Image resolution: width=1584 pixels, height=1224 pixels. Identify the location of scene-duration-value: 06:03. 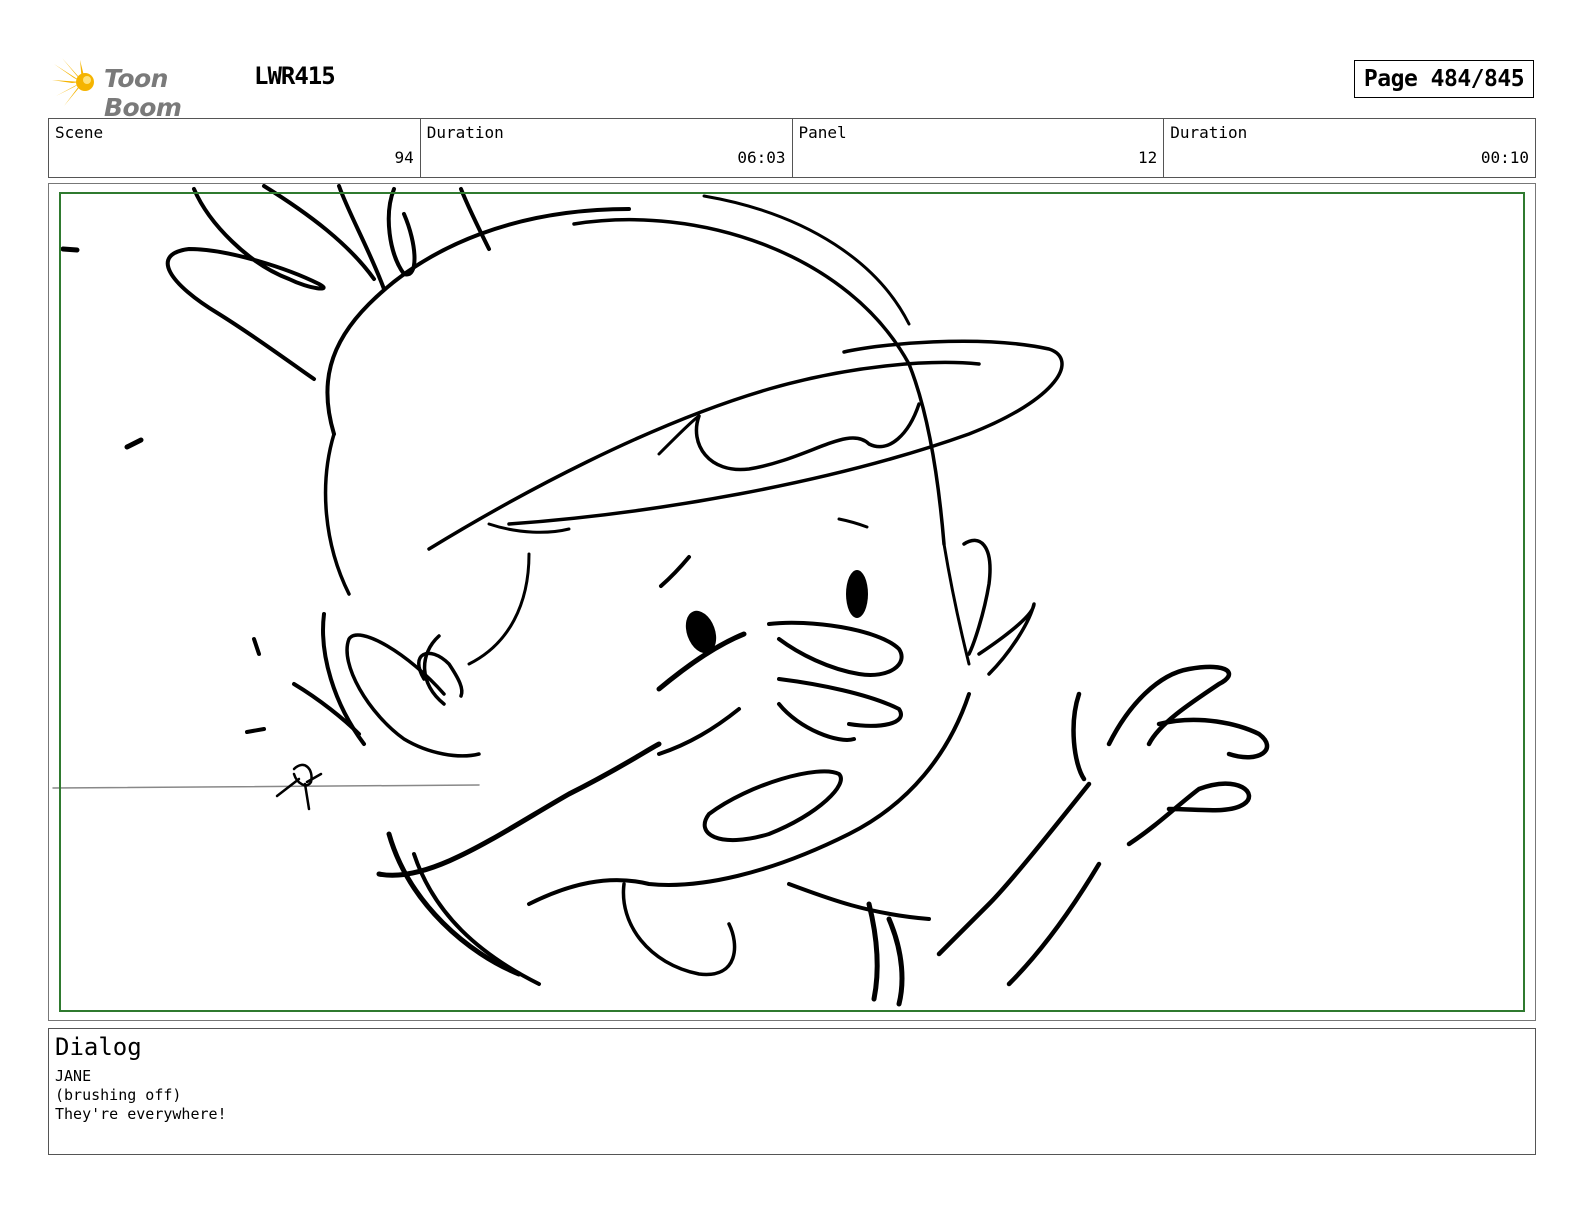
(761, 157).